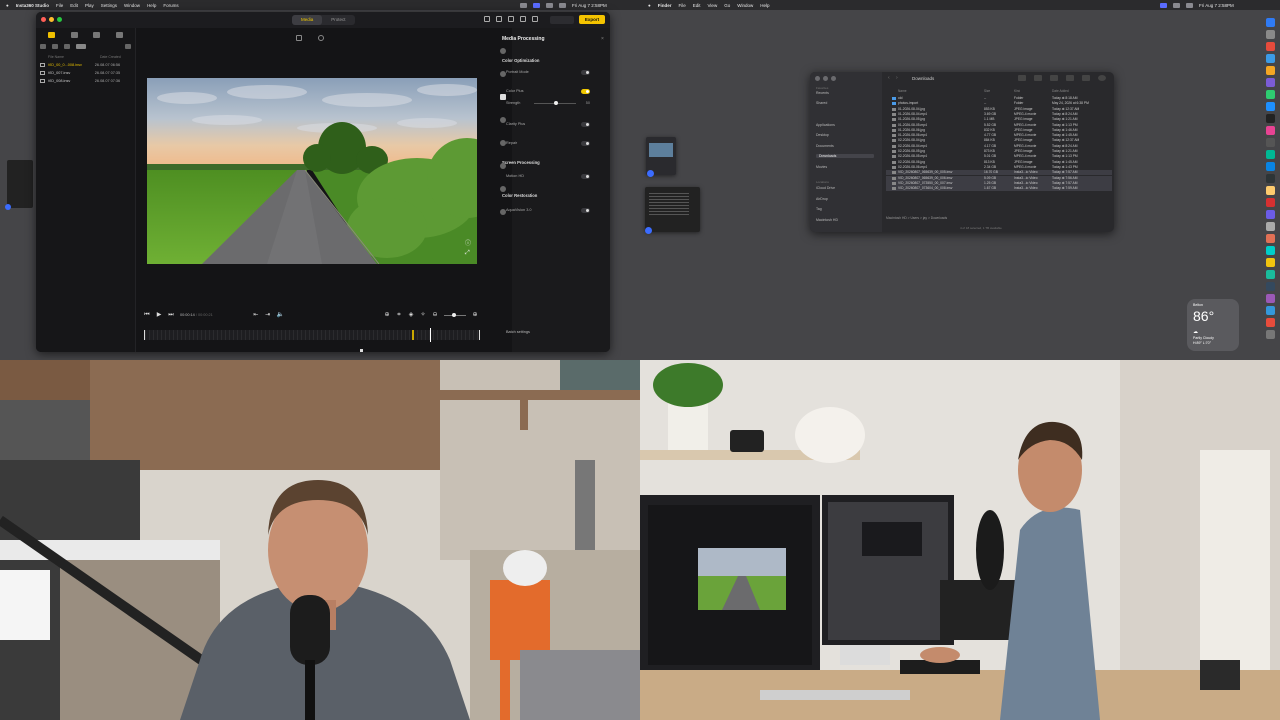  What do you see at coordinates (468, 242) in the screenshot?
I see `info-icon: ⓘ` at bounding box center [468, 242].